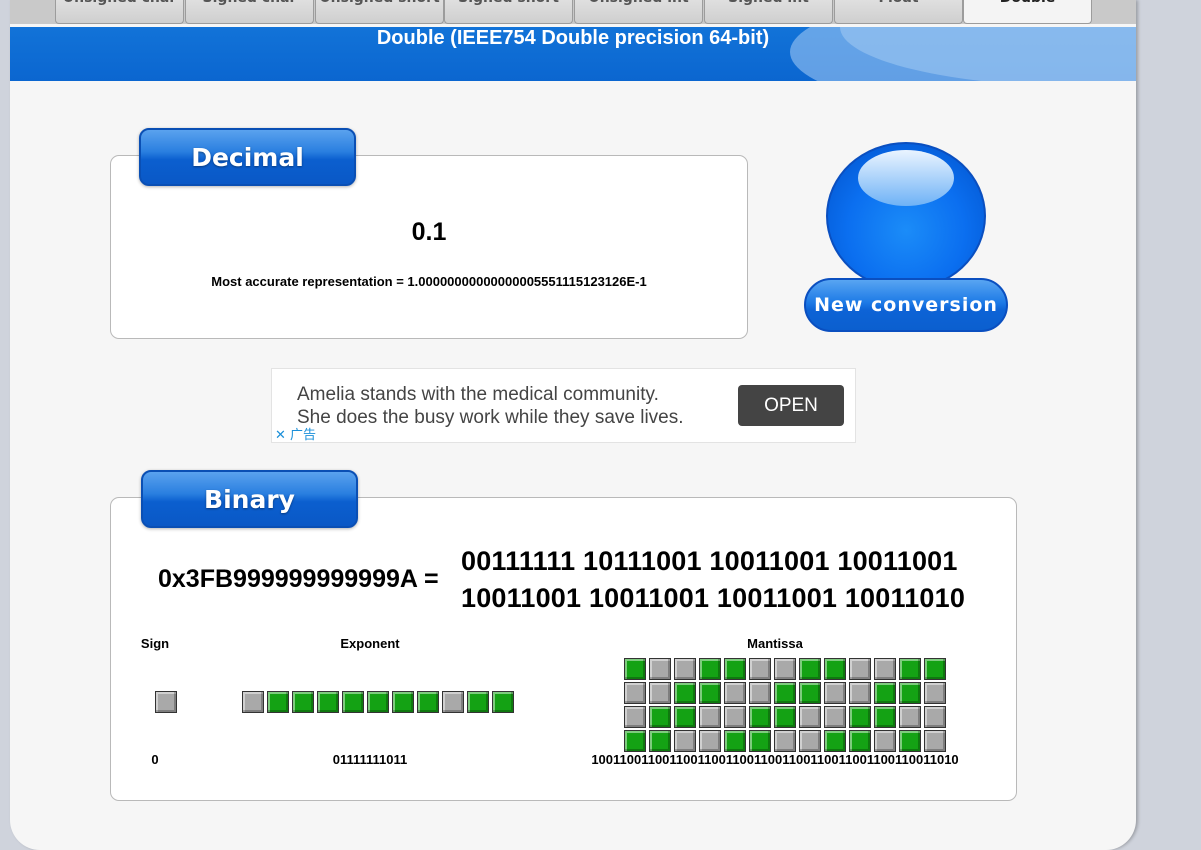 Image resolution: width=1201 pixels, height=850 pixels. What do you see at coordinates (249, 12) in the screenshot?
I see `tab-signed-char: Signed char` at bounding box center [249, 12].